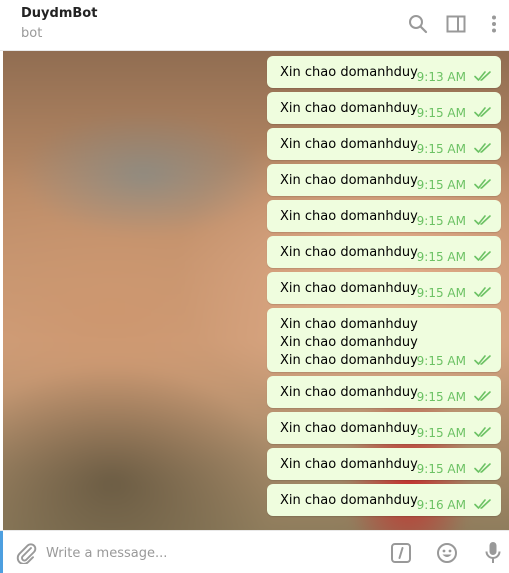 The image size is (509, 573). I want to click on more-menu-button, so click(494, 24).